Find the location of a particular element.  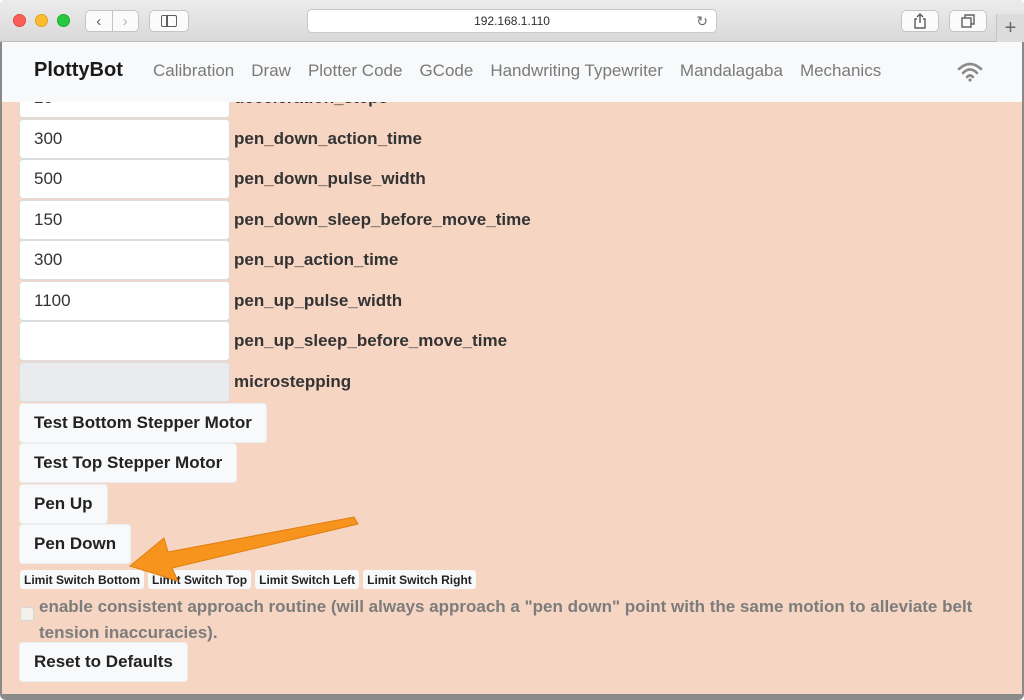

pen-up-pulse-width-input: 1100 is located at coordinates (124, 301).